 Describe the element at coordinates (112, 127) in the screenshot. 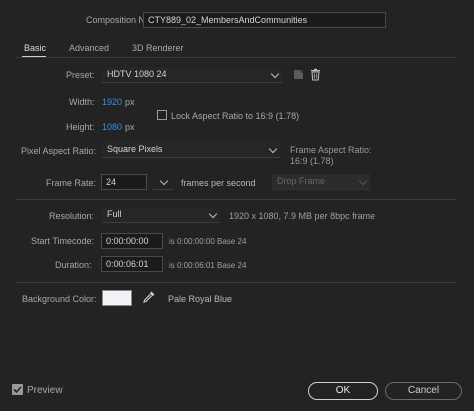

I see `height-value: 1080` at that location.